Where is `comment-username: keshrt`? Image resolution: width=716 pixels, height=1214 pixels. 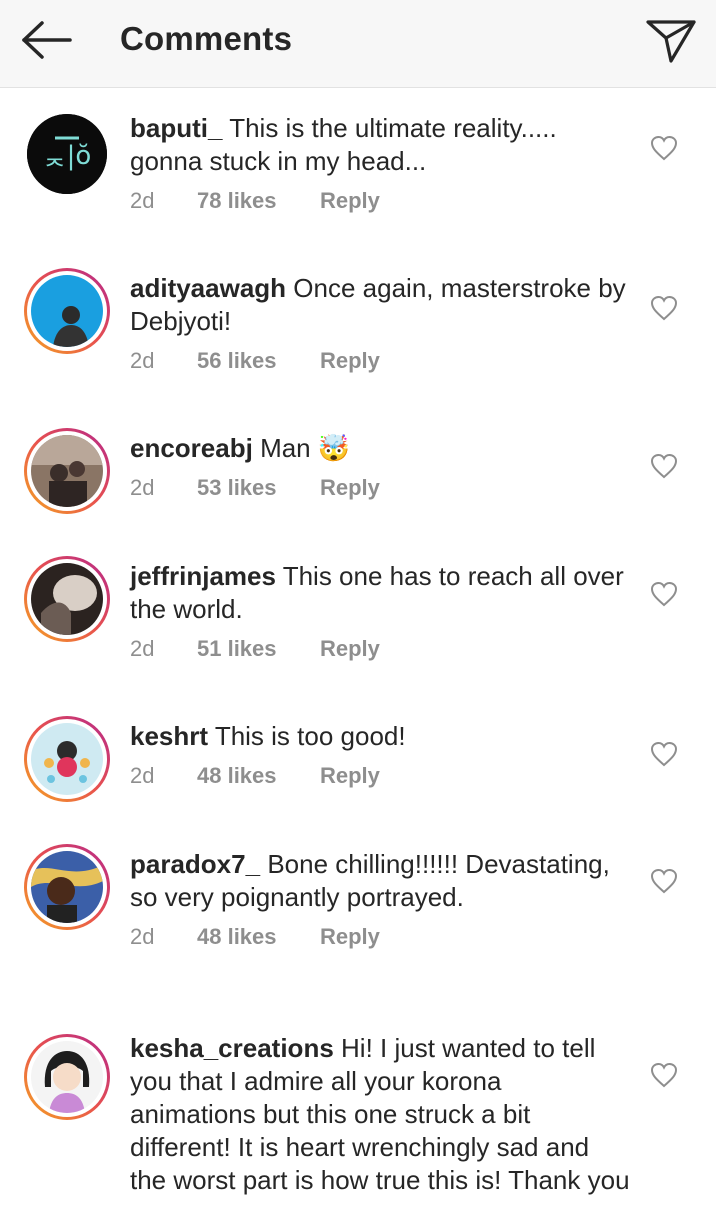
comment-username: keshrt is located at coordinates (169, 736).